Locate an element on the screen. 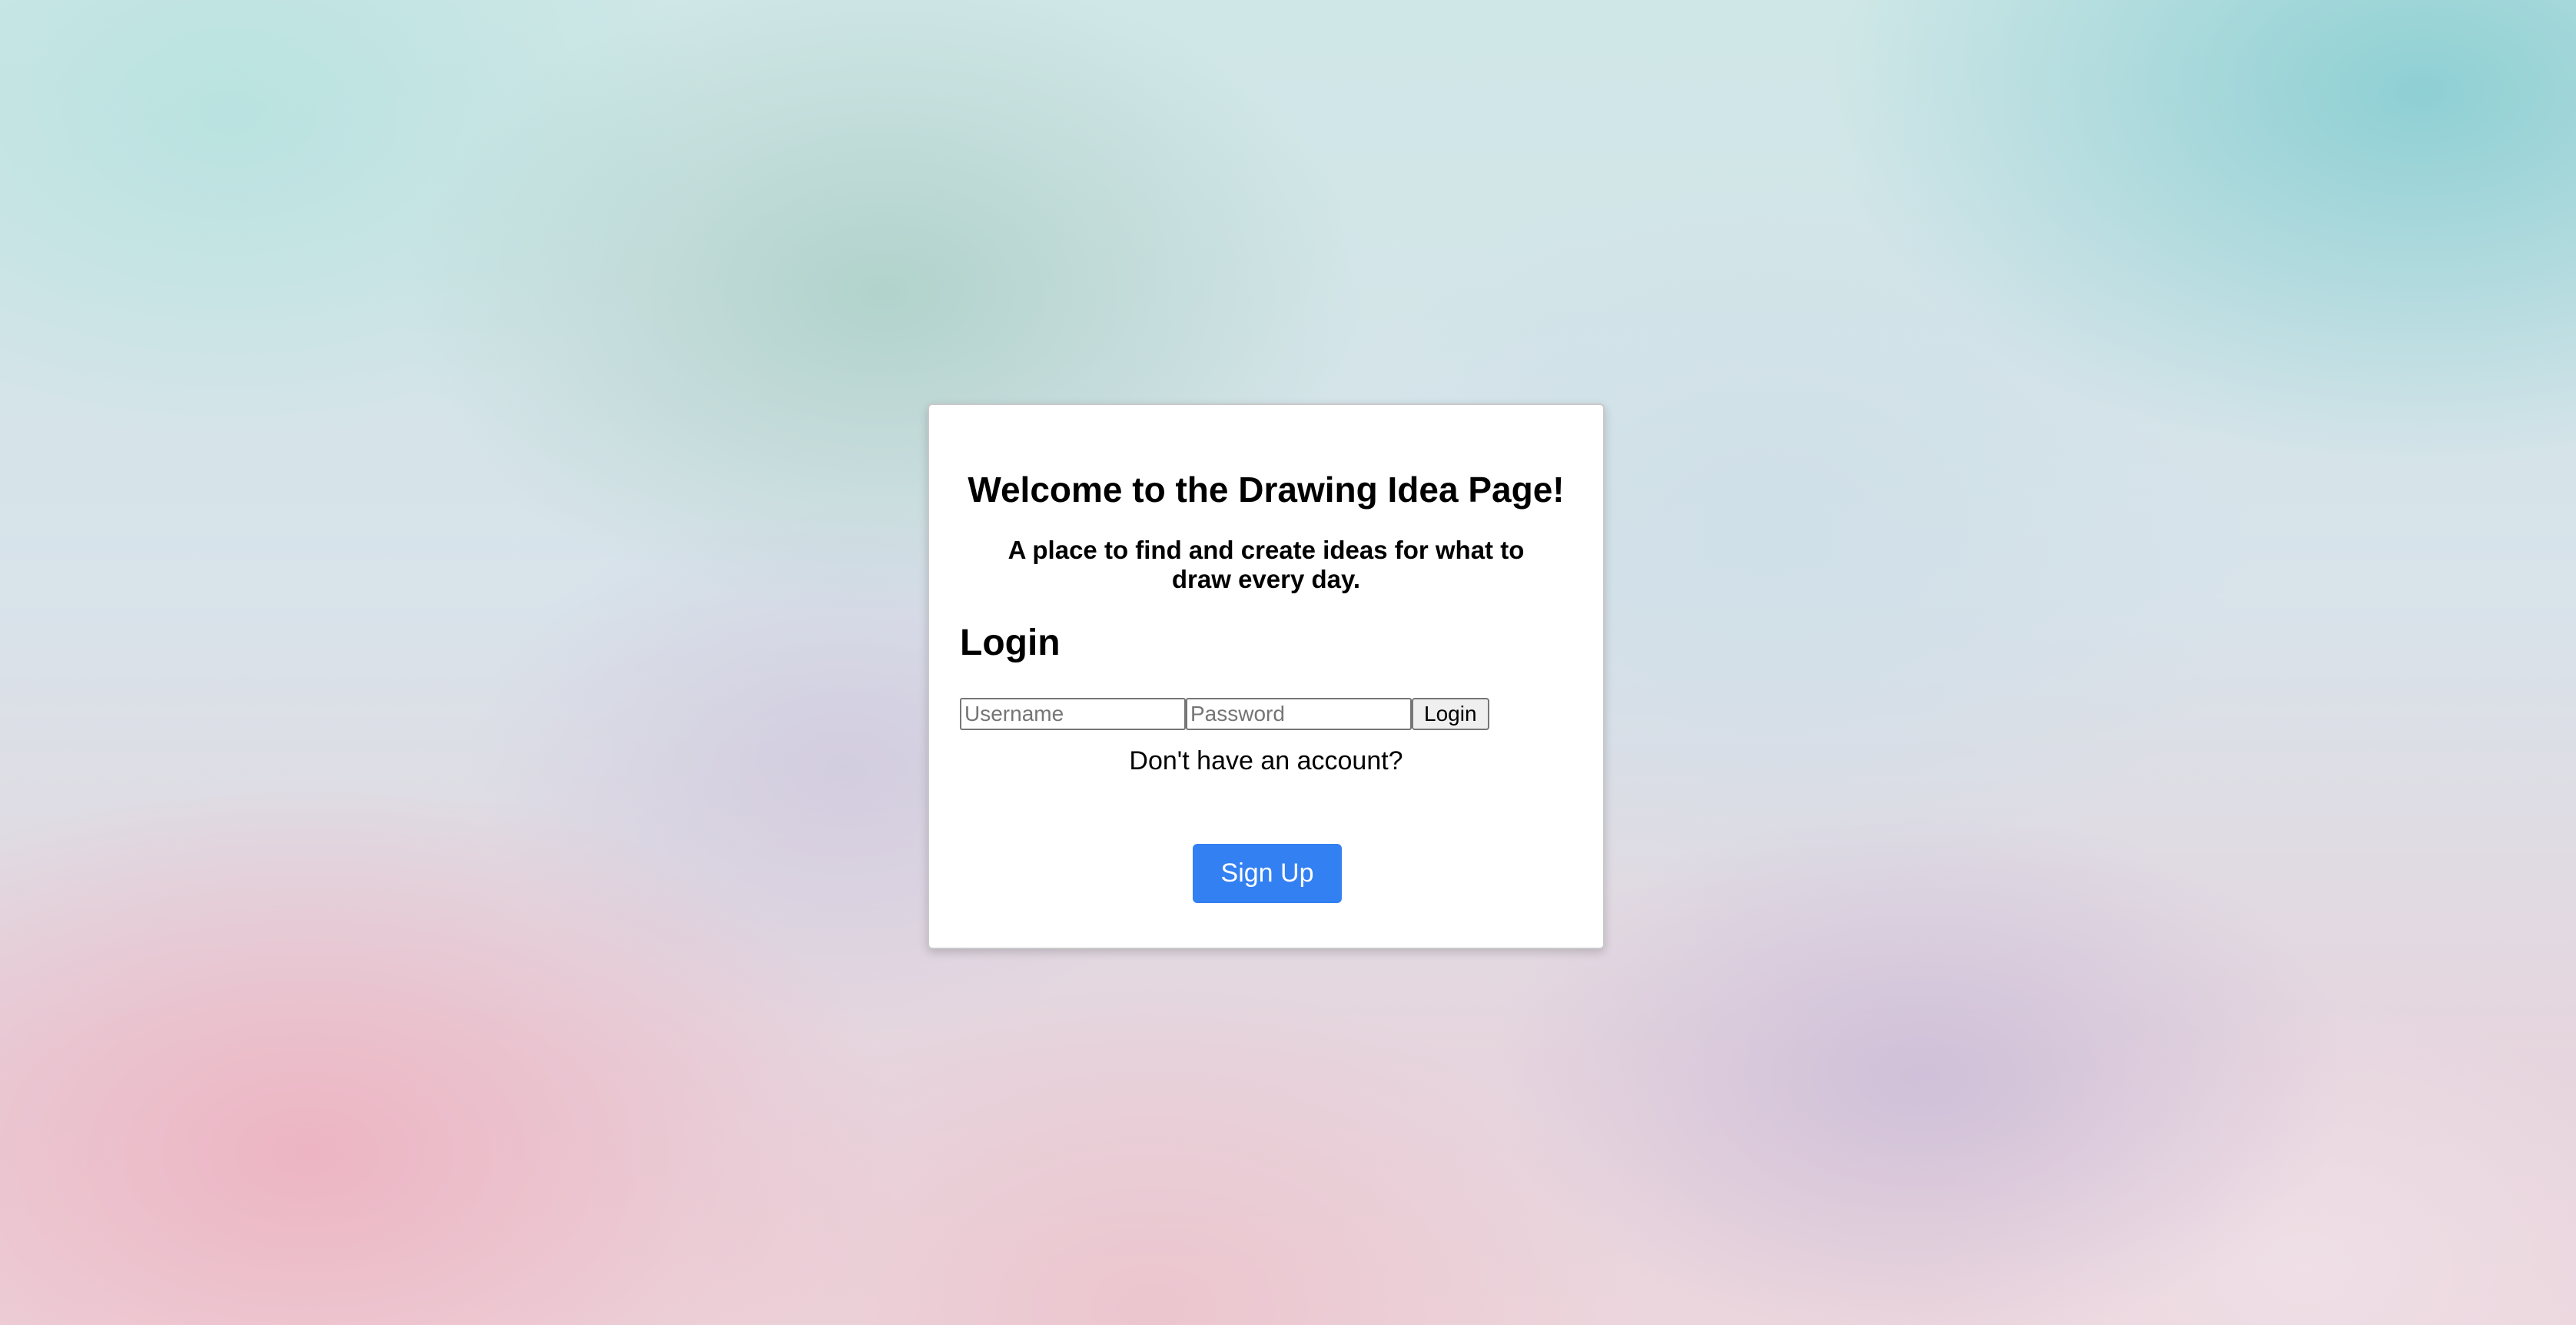 The width and height of the screenshot is (2576, 1325). login-form: Login is located at coordinates (1224, 714).